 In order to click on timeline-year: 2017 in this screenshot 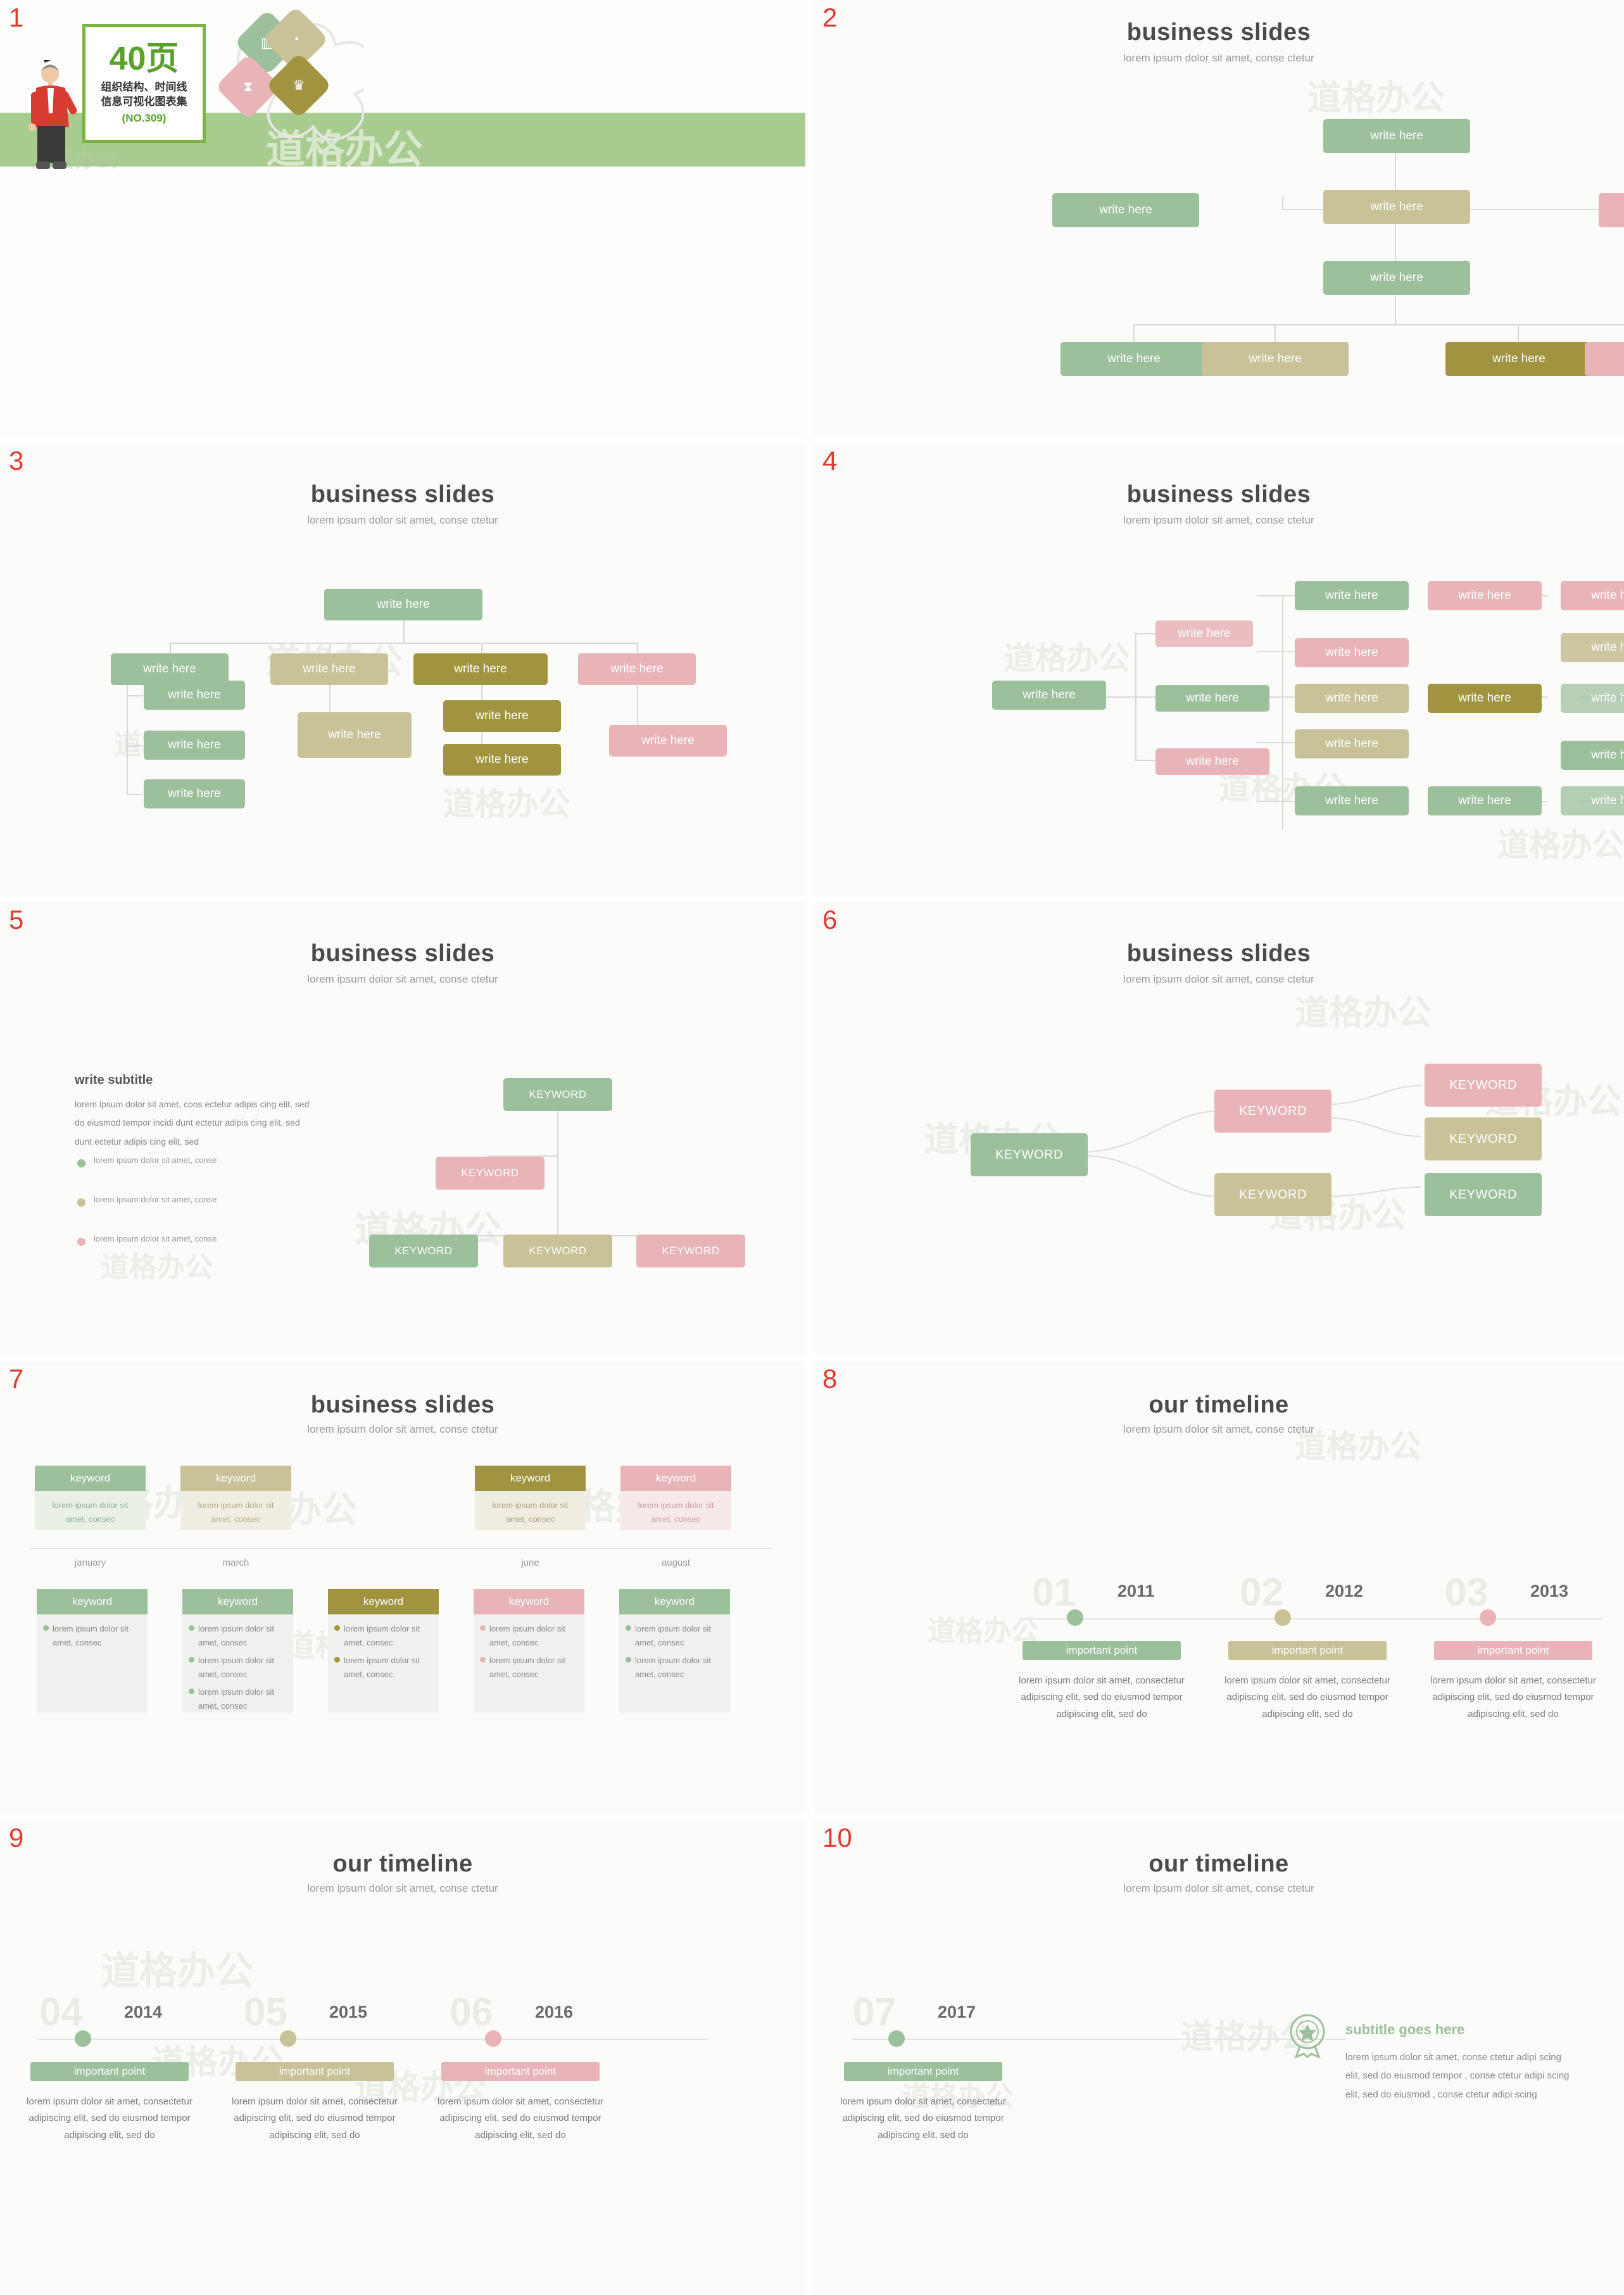, I will do `click(957, 2012)`.